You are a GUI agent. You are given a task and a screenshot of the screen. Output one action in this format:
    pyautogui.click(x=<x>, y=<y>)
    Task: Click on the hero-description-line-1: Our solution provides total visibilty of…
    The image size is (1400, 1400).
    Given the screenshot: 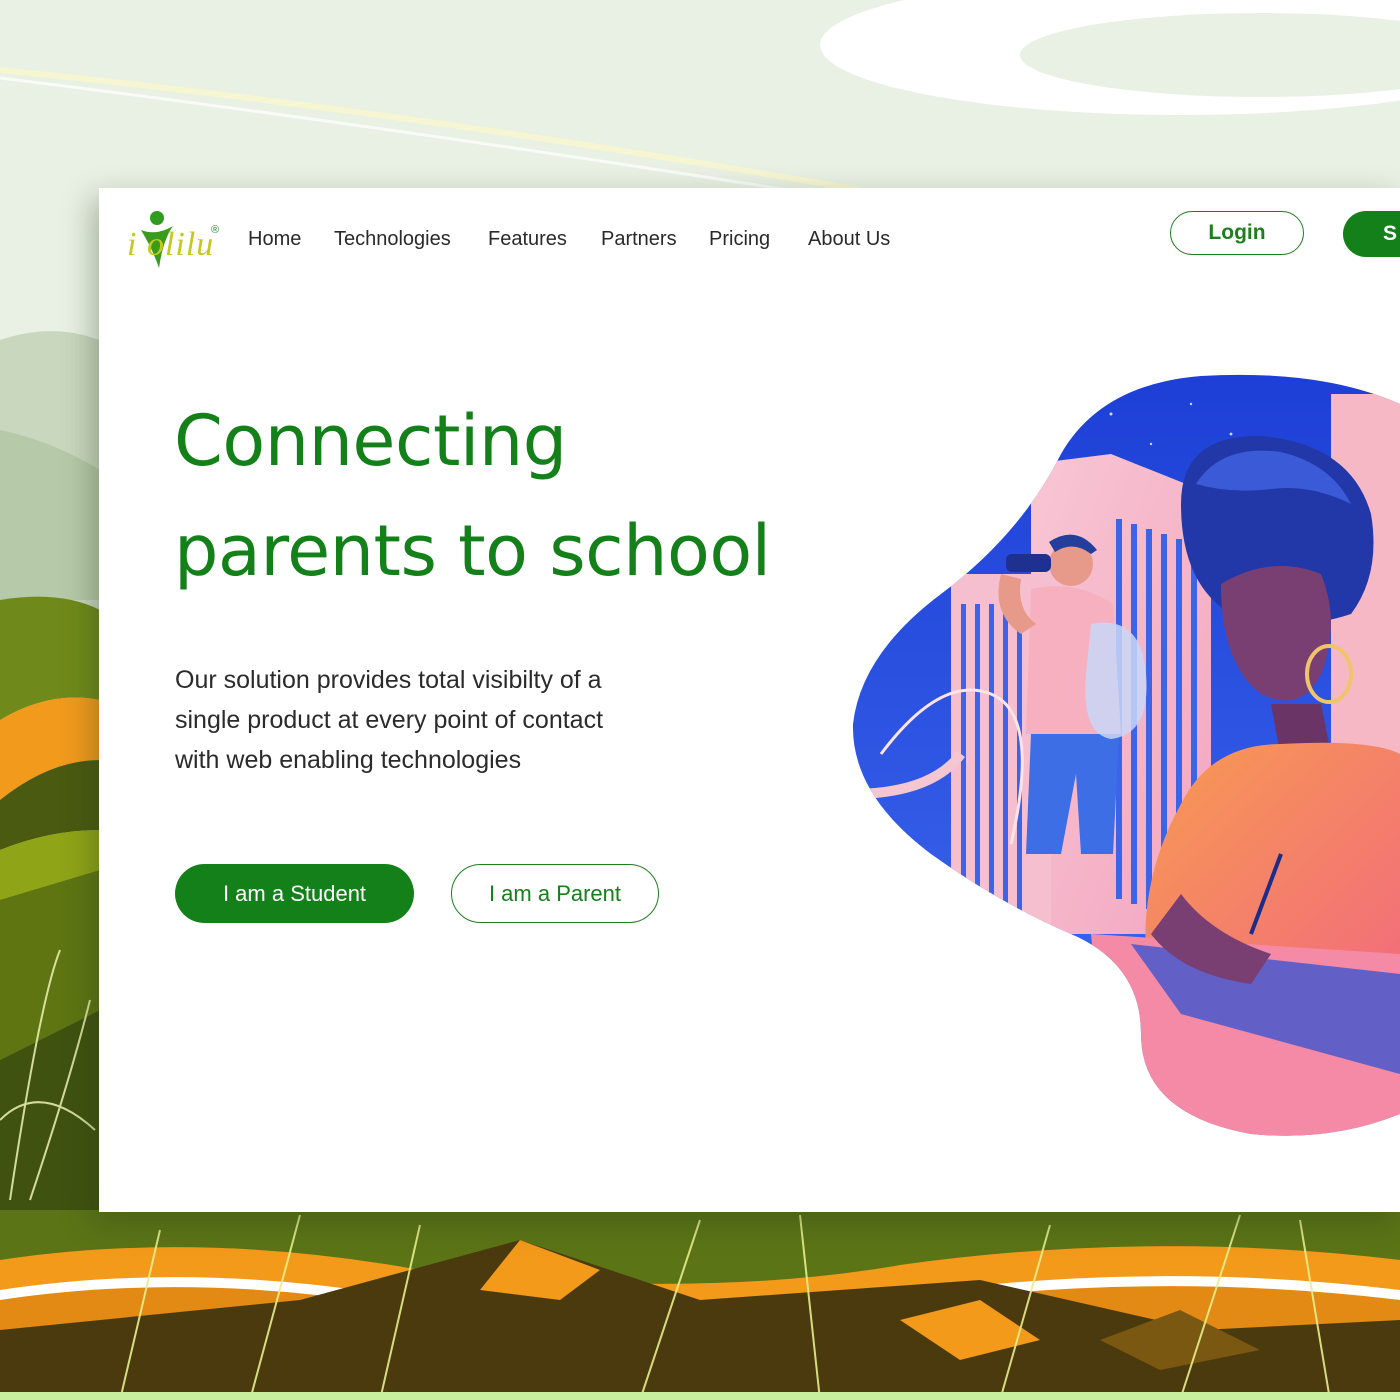 What is the action you would take?
    pyautogui.click(x=388, y=680)
    